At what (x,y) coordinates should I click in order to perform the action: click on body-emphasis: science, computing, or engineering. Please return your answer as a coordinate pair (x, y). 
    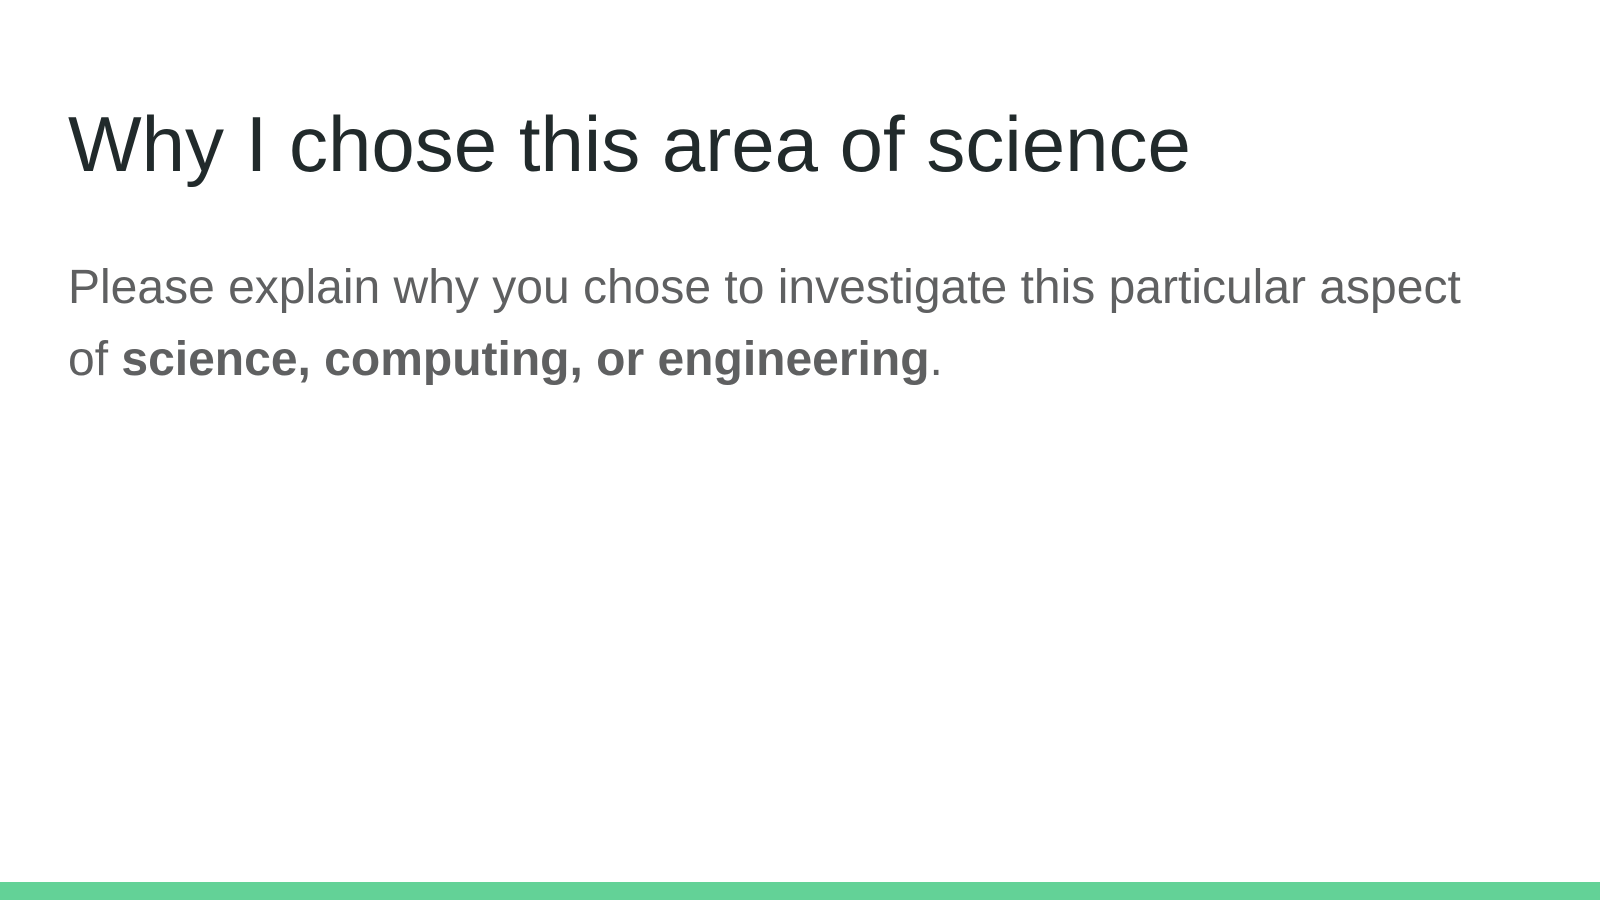
    Looking at the image, I should click on (525, 359).